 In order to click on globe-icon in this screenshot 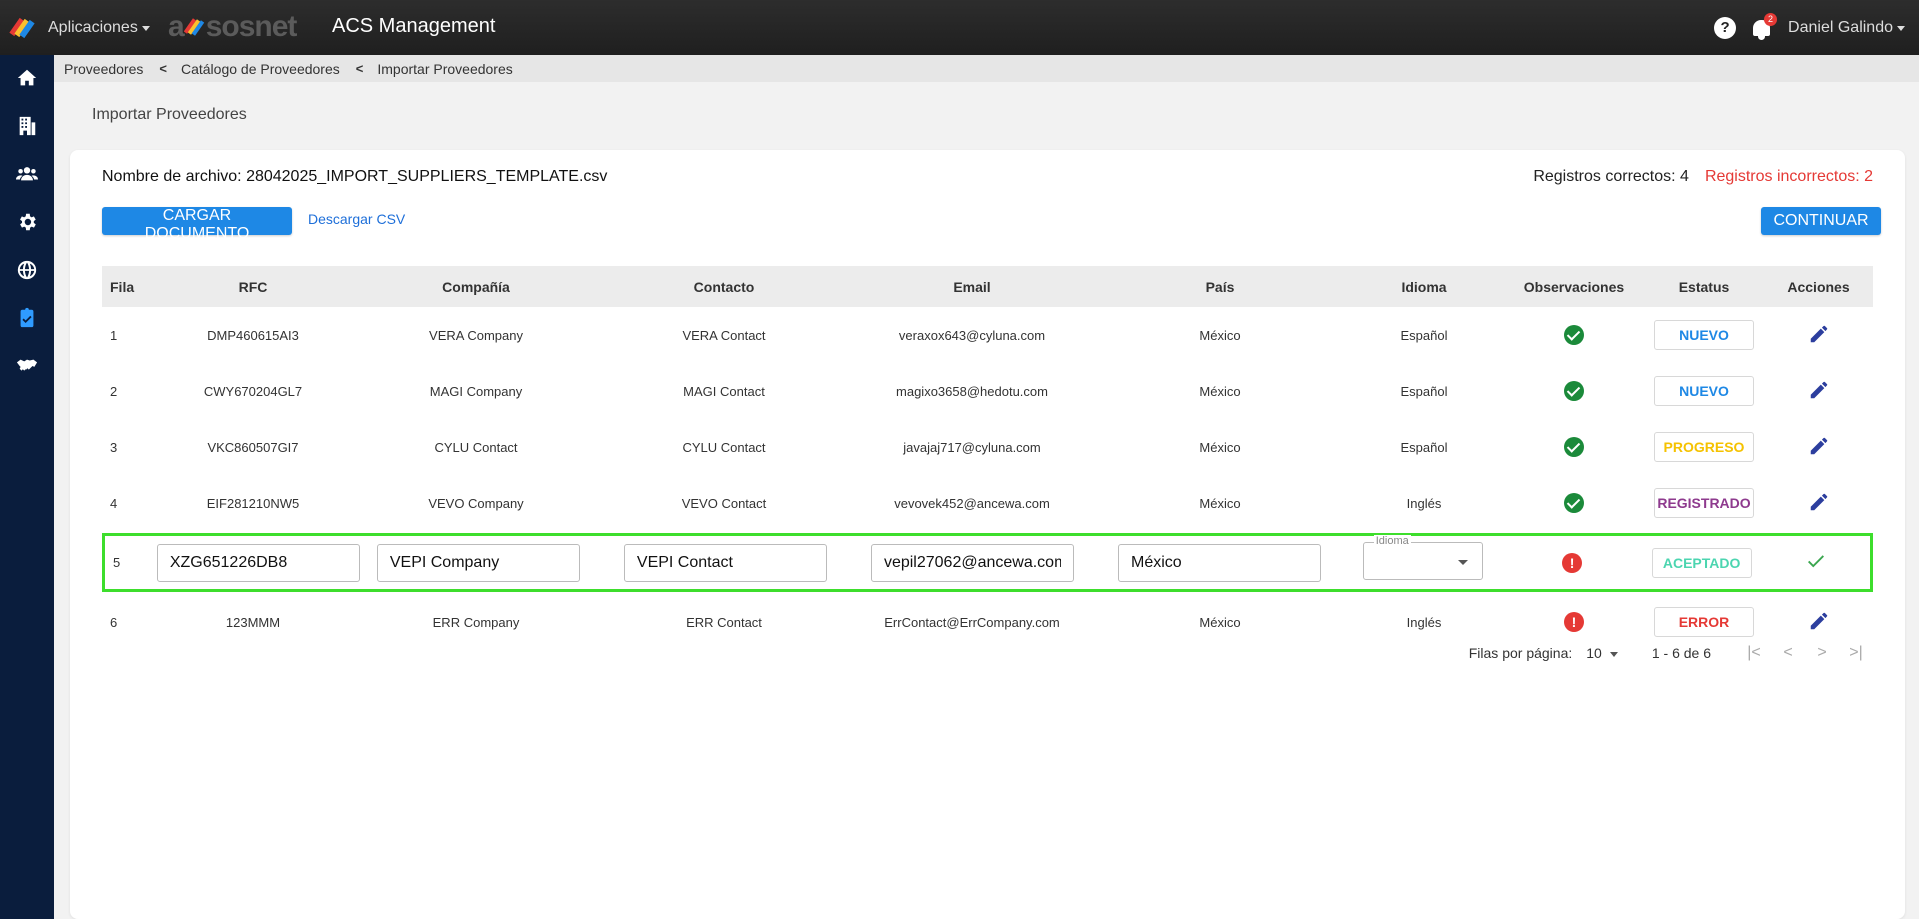, I will do `click(27, 270)`.